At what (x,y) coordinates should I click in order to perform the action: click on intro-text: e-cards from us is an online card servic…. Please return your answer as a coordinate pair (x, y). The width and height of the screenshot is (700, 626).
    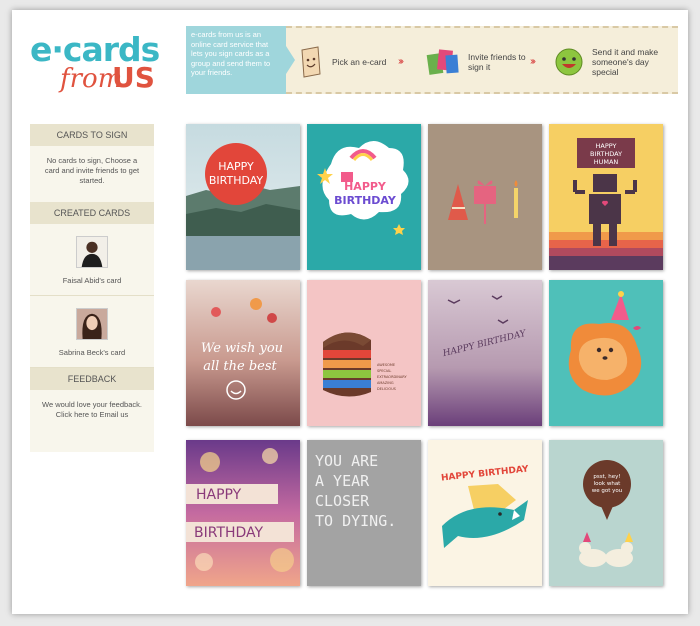
    Looking at the image, I should click on (236, 60).